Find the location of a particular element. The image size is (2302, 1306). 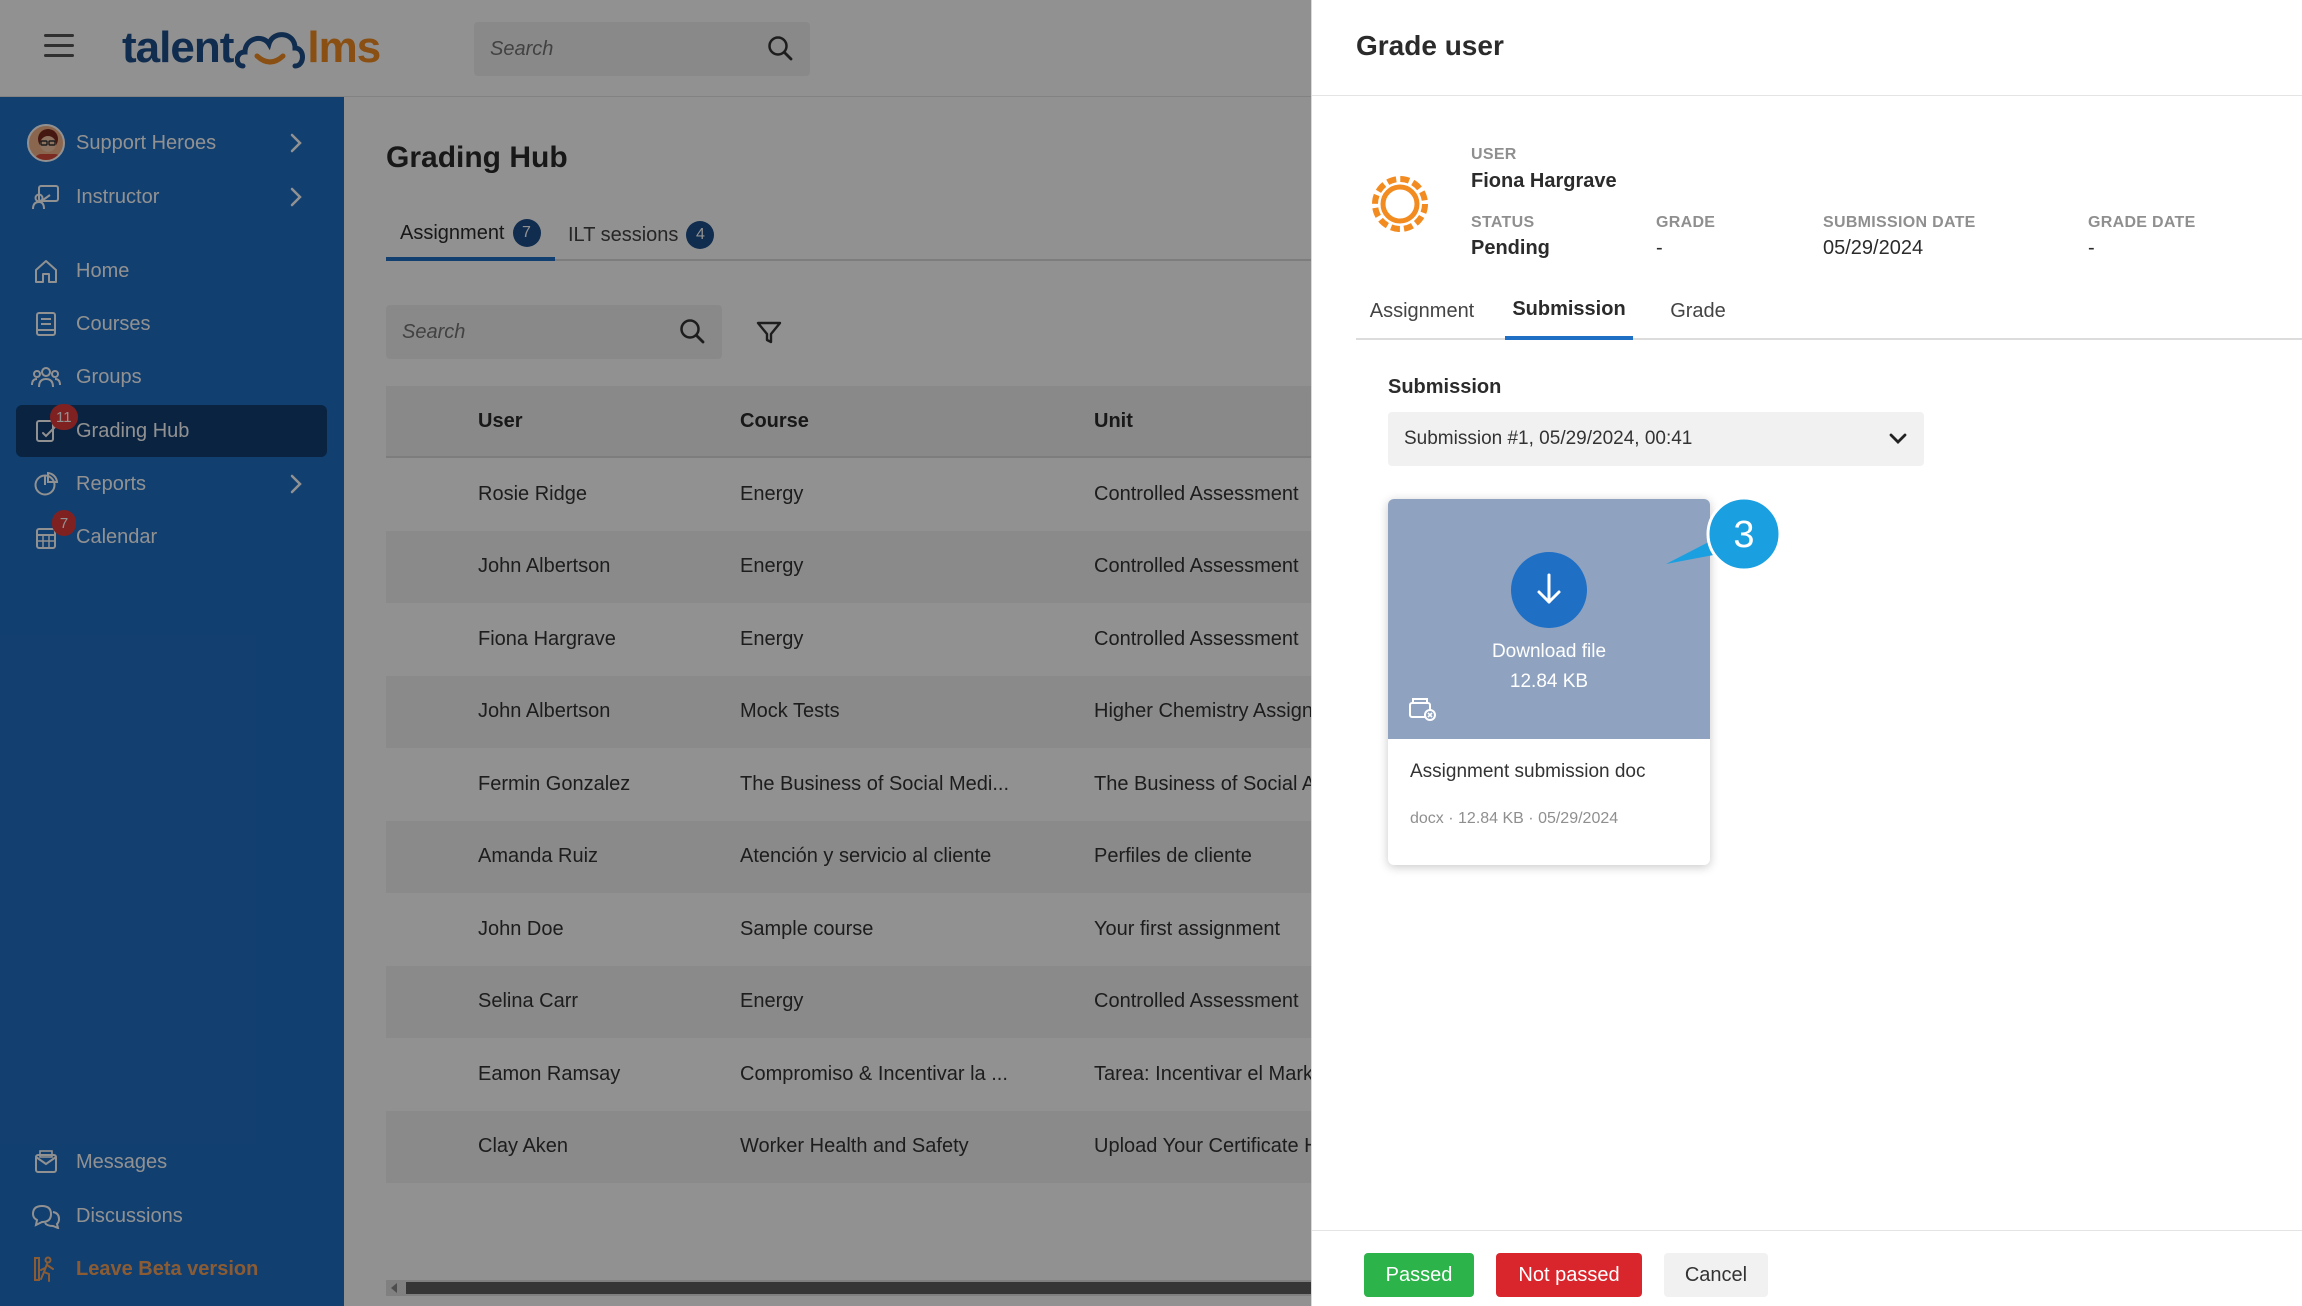

submission-select: Submission #1, 05/29/2024, 00:41 is located at coordinates (1656, 439).